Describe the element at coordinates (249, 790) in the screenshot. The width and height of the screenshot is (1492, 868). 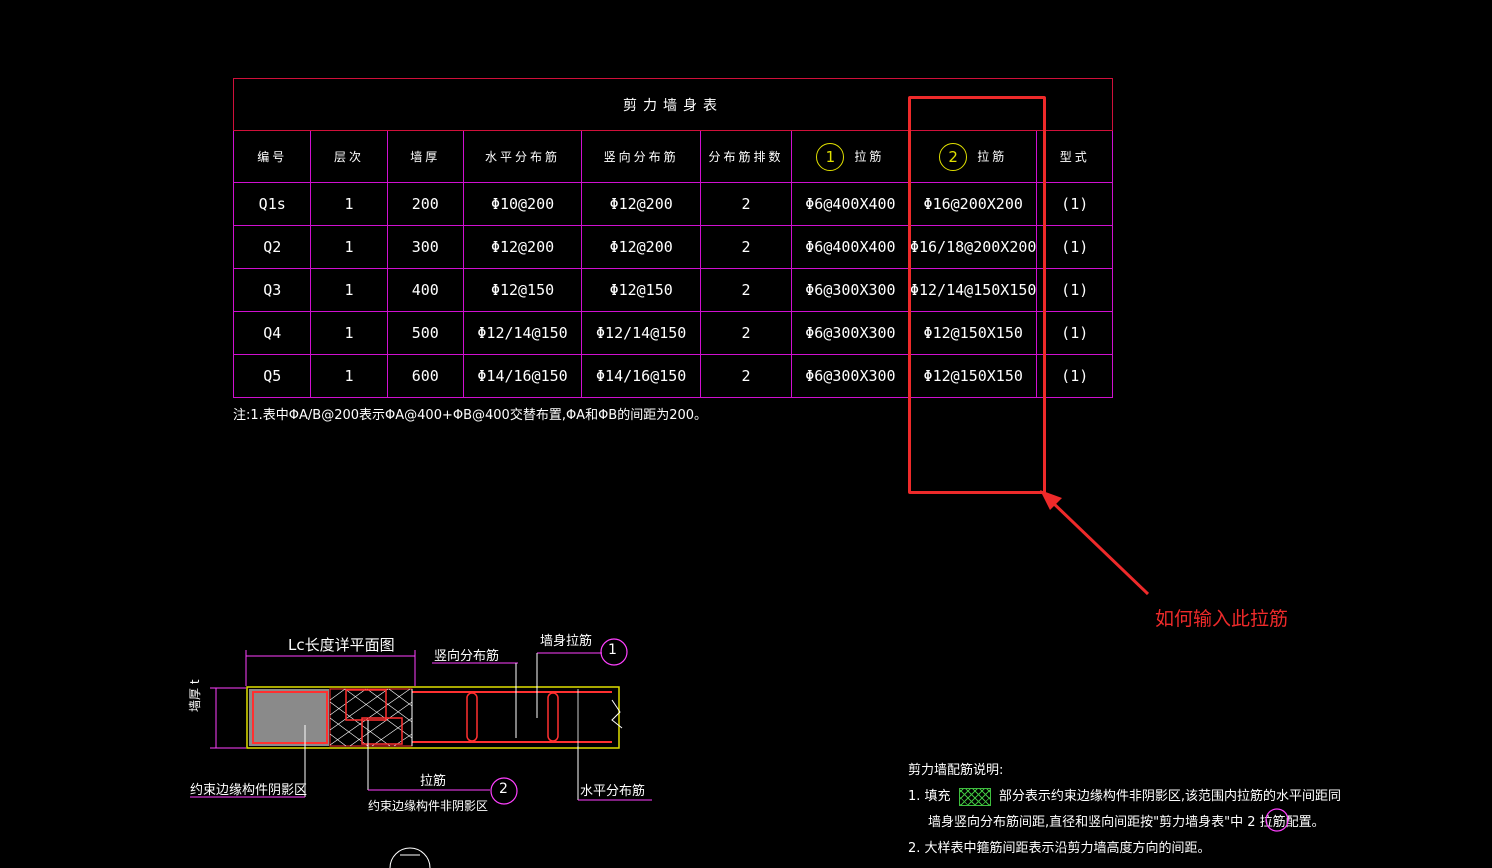
I see `shadow-zone-label: 约束边缘构件阴影区` at that location.